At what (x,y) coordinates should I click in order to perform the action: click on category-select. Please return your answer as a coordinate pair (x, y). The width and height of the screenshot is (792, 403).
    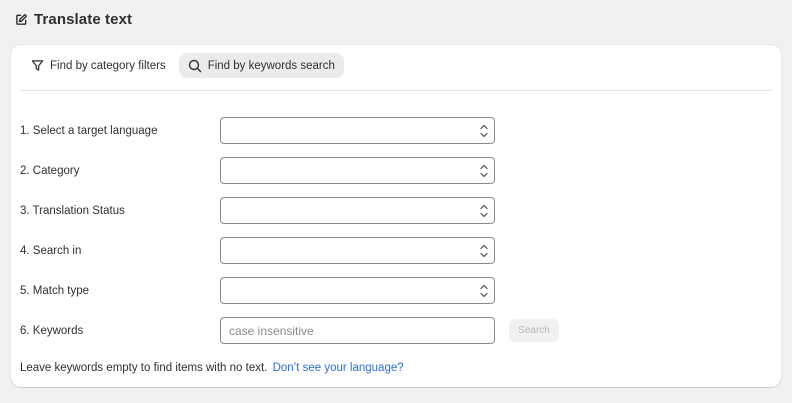
    Looking at the image, I should click on (357, 170).